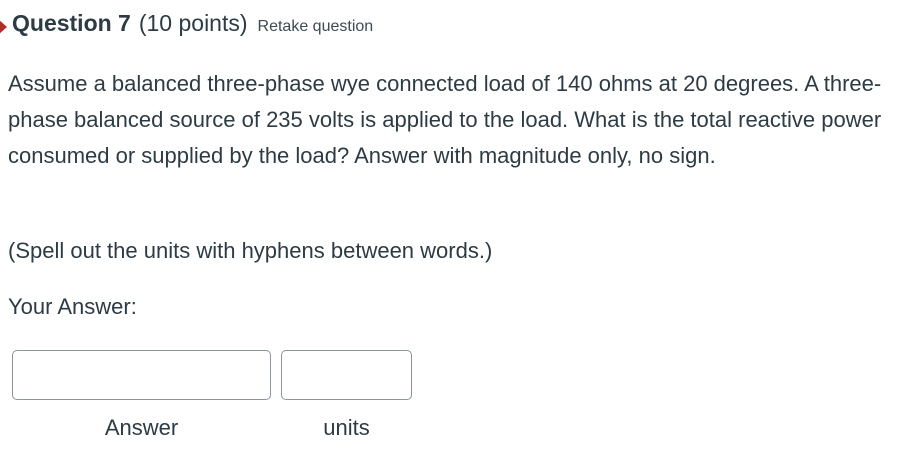 The image size is (922, 453). Describe the element at coordinates (141, 375) in the screenshot. I see `answer-input` at that location.